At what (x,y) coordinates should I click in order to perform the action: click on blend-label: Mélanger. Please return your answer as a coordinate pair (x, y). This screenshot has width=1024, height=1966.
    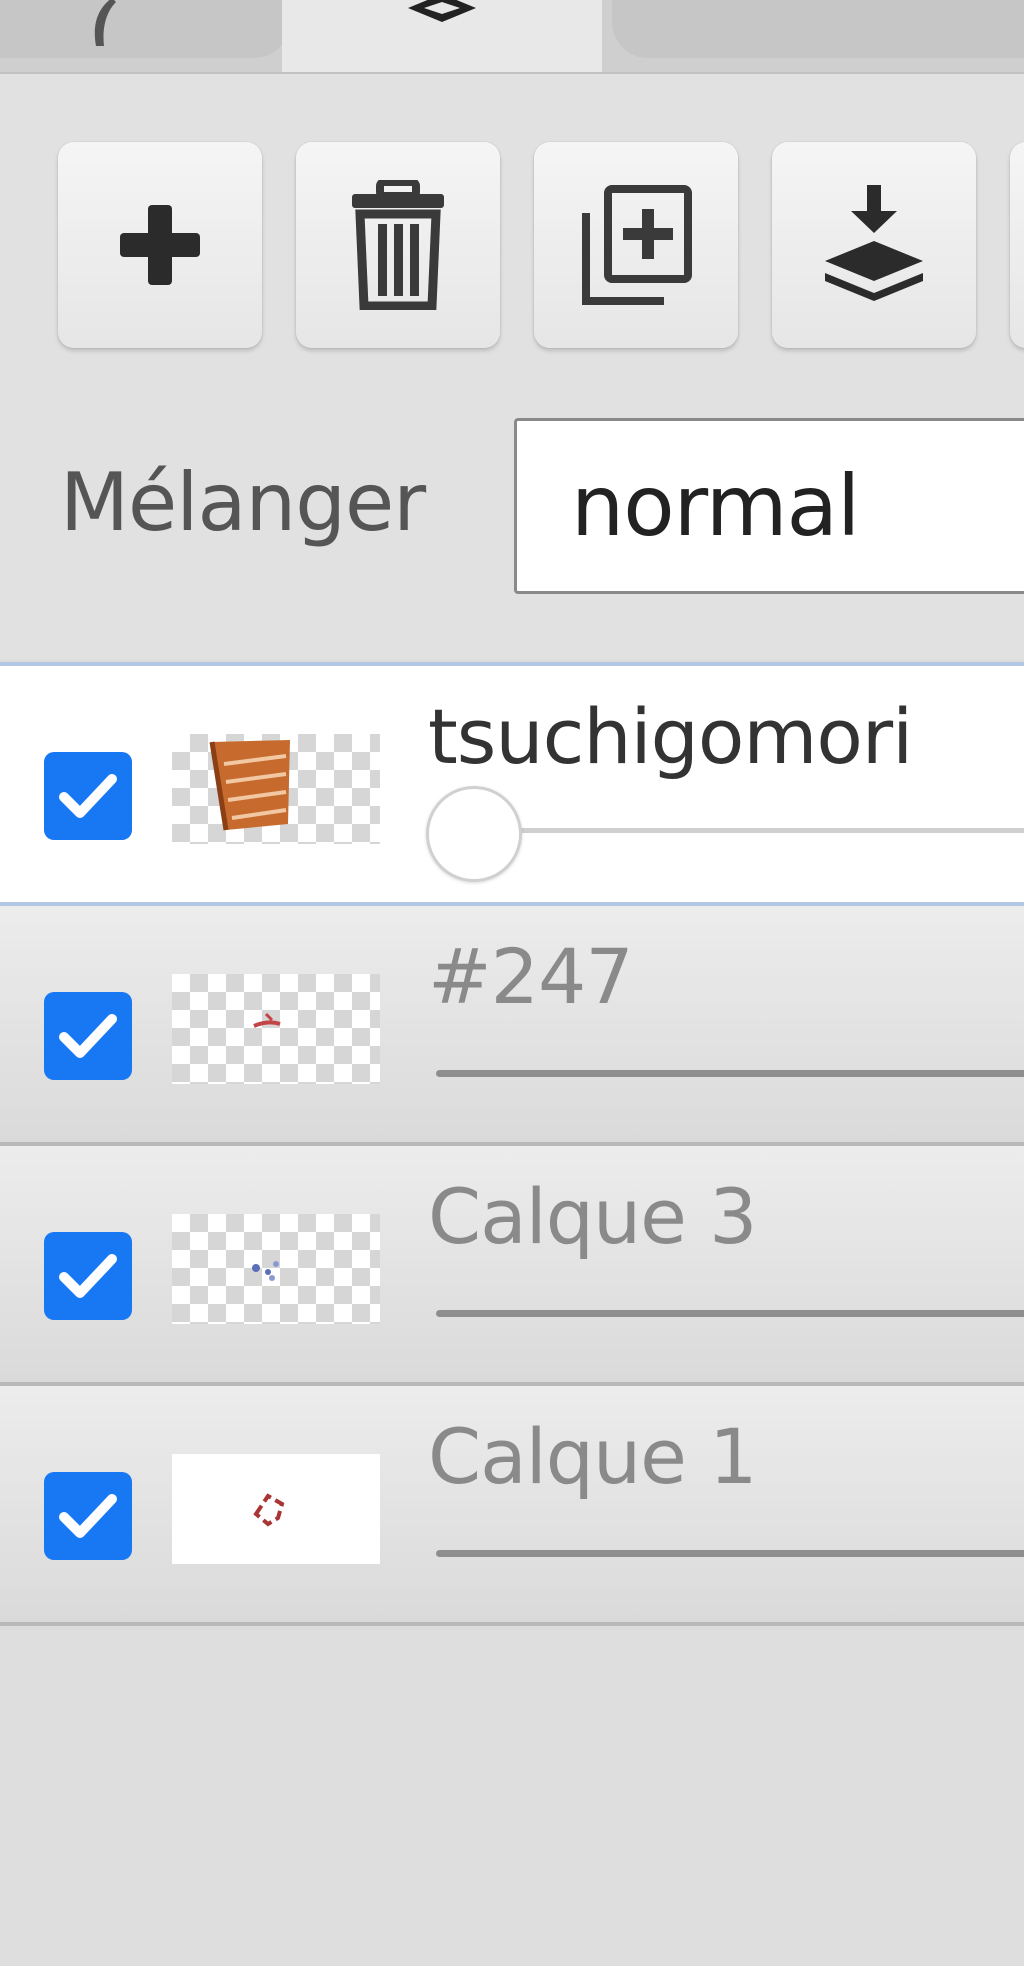
    Looking at the image, I should click on (243, 502).